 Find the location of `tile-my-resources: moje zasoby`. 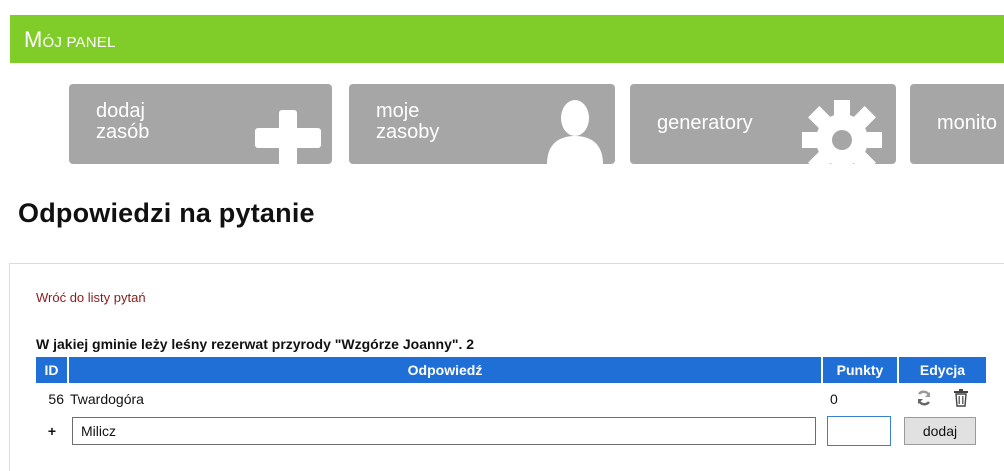

tile-my-resources: moje zasoby is located at coordinates (482, 124).